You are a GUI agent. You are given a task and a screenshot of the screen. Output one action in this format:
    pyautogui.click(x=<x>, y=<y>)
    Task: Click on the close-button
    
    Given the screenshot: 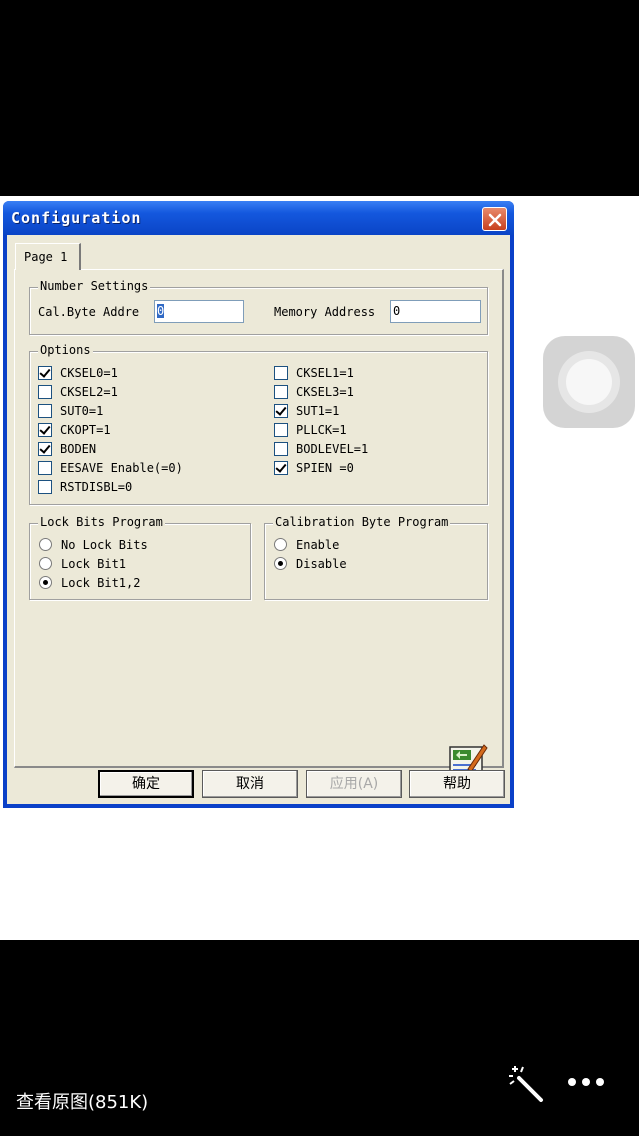 What is the action you would take?
    pyautogui.click(x=494, y=219)
    